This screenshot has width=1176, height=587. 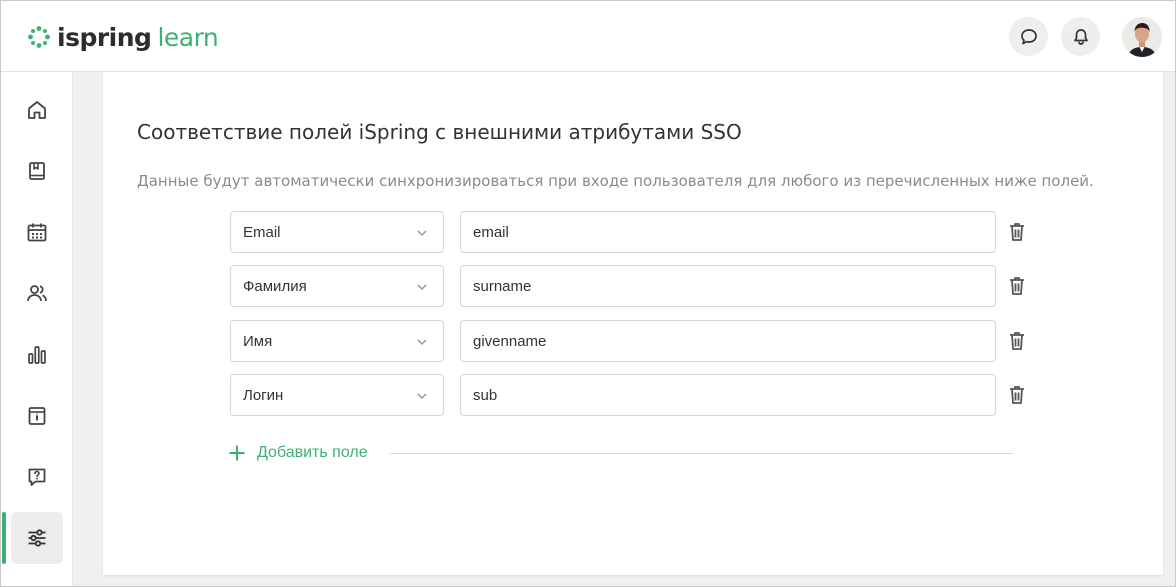 I want to click on chart-icon, so click(x=37, y=355).